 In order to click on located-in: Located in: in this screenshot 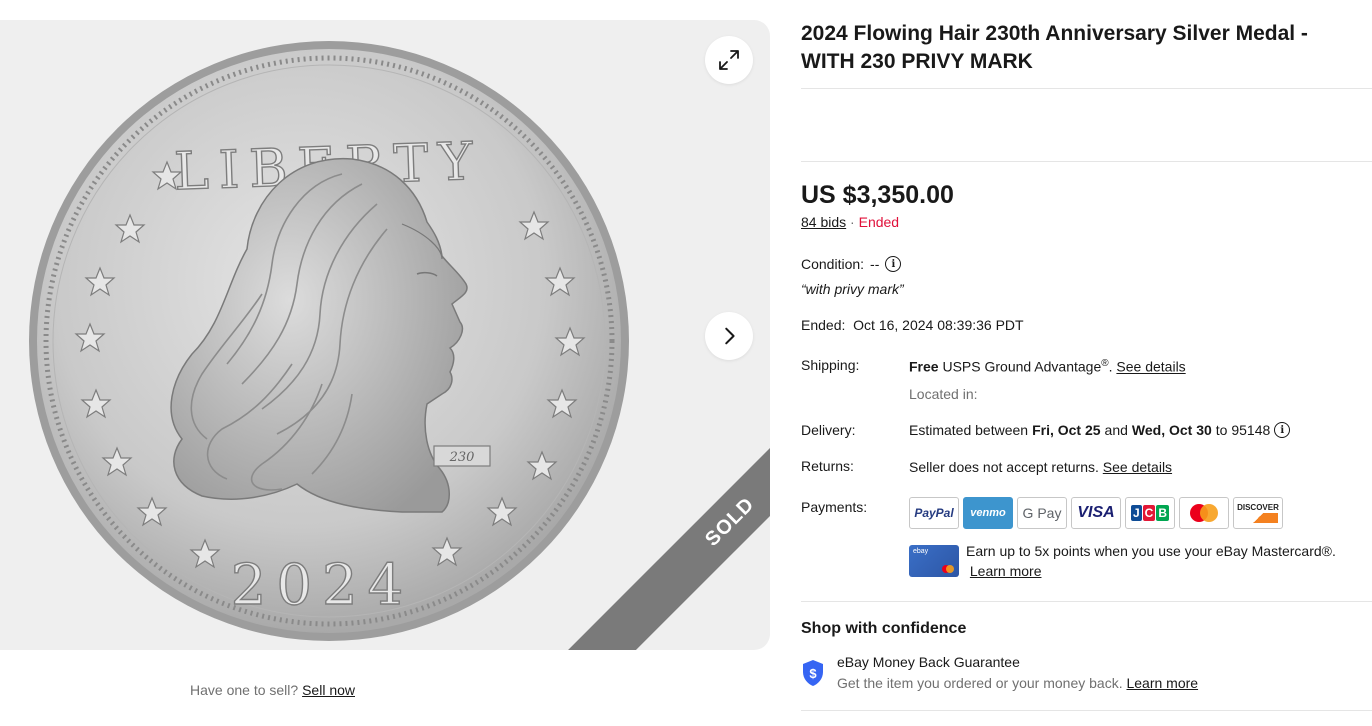, I will do `click(943, 394)`.